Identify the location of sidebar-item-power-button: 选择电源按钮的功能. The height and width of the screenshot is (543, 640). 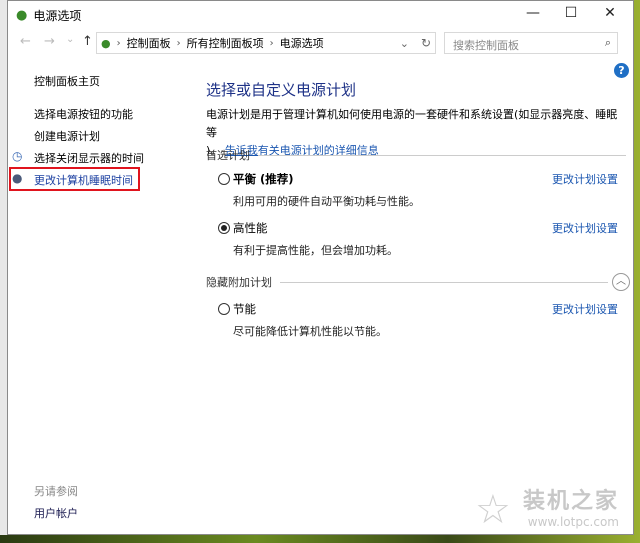
(83, 114).